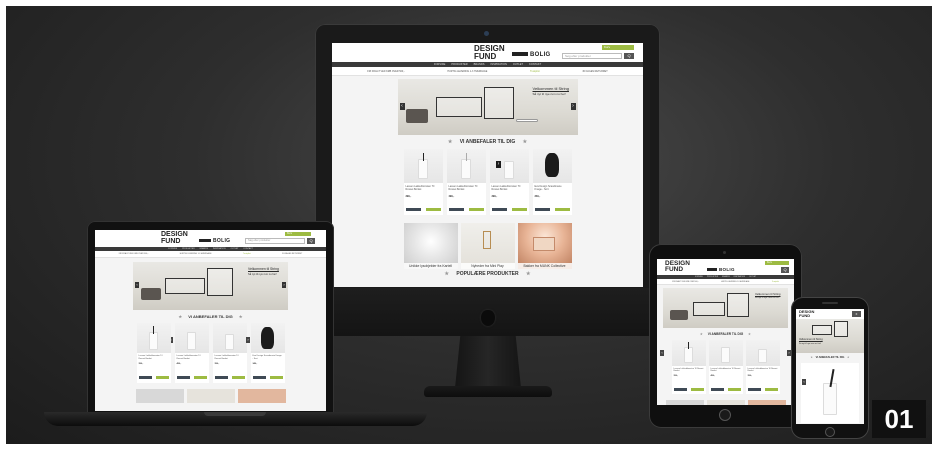  What do you see at coordinates (830, 432) in the screenshot?
I see `phone-home-button` at bounding box center [830, 432].